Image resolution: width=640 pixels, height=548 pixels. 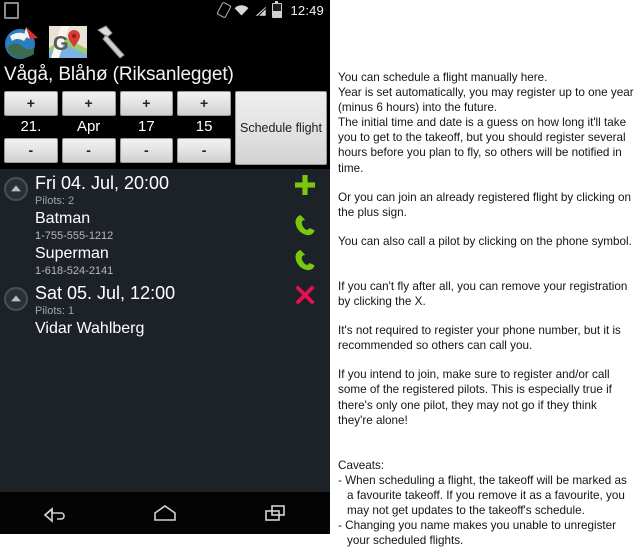 What do you see at coordinates (113, 42) in the screenshot?
I see `hammer-tools-icon` at bounding box center [113, 42].